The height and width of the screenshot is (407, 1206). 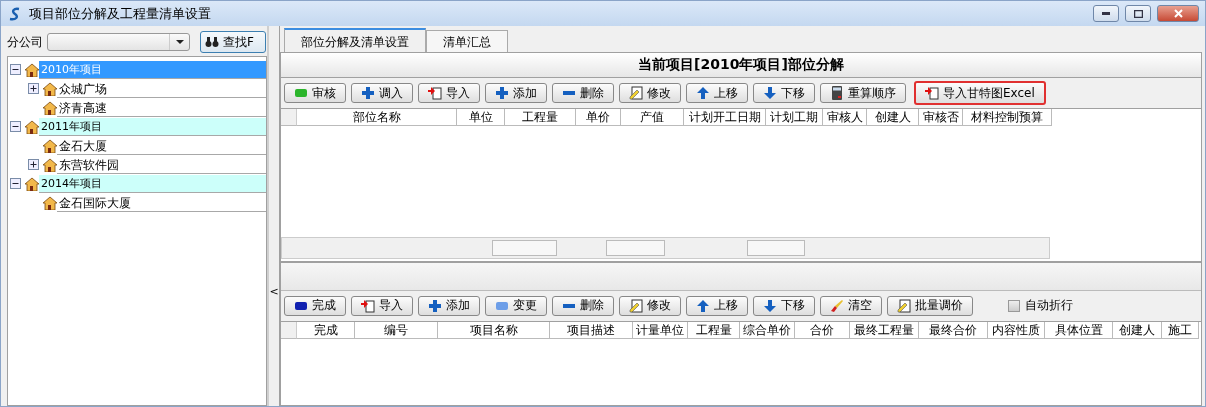 What do you see at coordinates (233, 42) in the screenshot?
I see `find-button: 查找F` at bounding box center [233, 42].